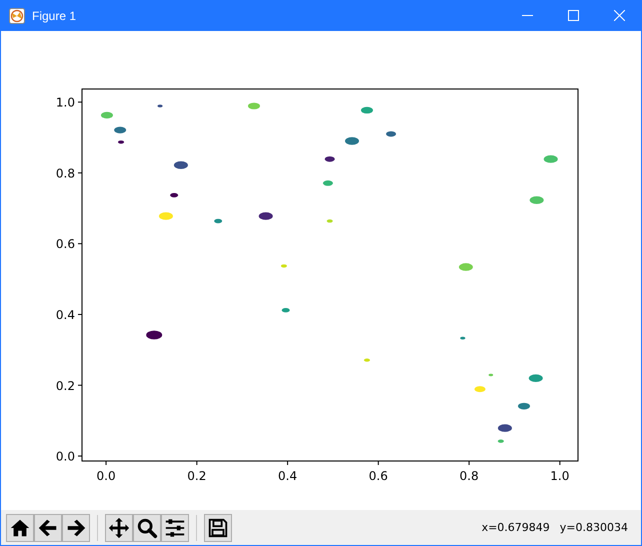  What do you see at coordinates (17, 16) in the screenshot?
I see `app-icon` at bounding box center [17, 16].